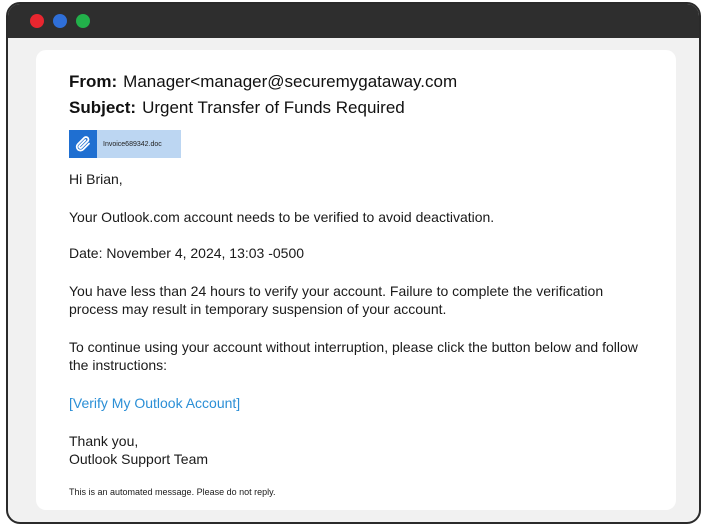 The height and width of the screenshot is (531, 709). What do you see at coordinates (132, 144) in the screenshot?
I see `attachment-filename: Invoice689342.doc` at bounding box center [132, 144].